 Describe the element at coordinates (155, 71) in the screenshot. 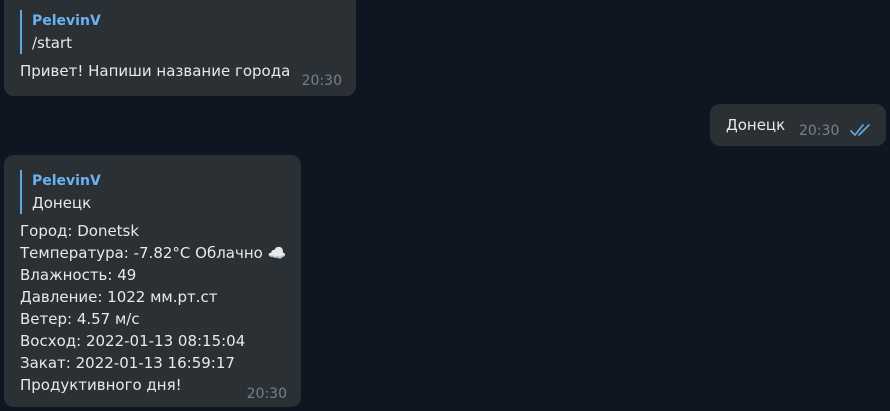

I see `message-text: Привет! Напиши название города` at that location.